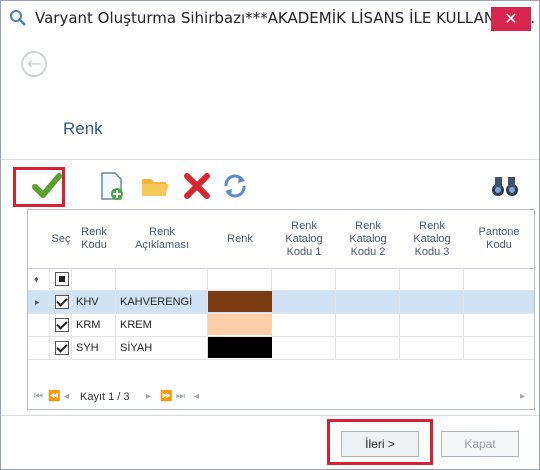 The height and width of the screenshot is (470, 540). I want to click on description-cell: KREM, so click(162, 325).